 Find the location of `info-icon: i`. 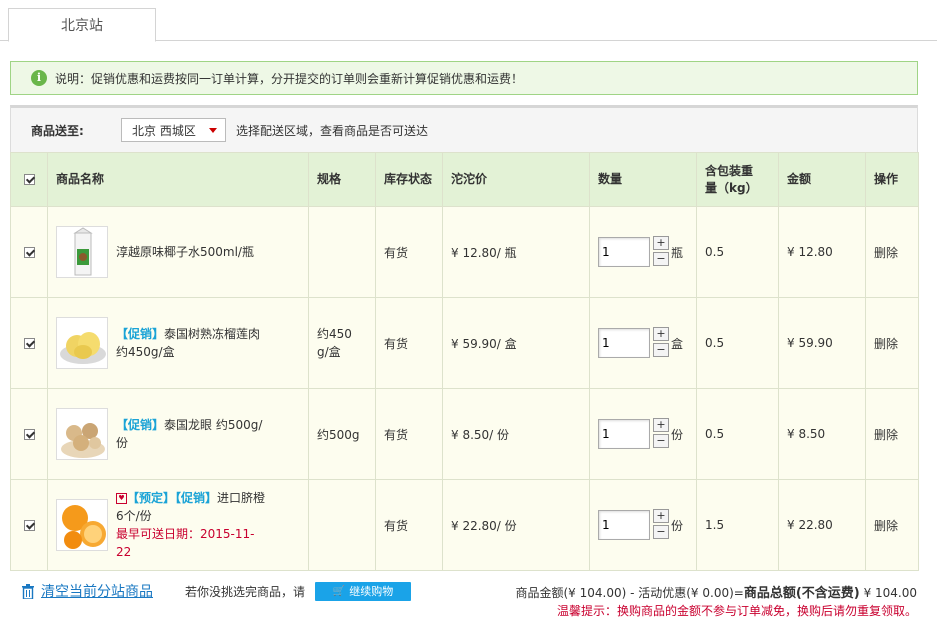

info-icon: i is located at coordinates (39, 78).